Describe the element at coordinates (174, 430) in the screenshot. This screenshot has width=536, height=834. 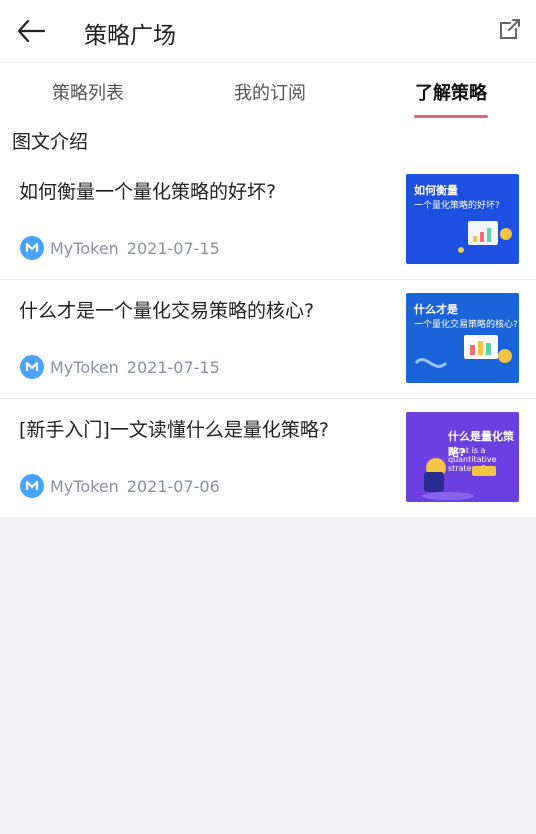
I see `article-title: [新手入门]一文读懂什么是量化策略?` at that location.